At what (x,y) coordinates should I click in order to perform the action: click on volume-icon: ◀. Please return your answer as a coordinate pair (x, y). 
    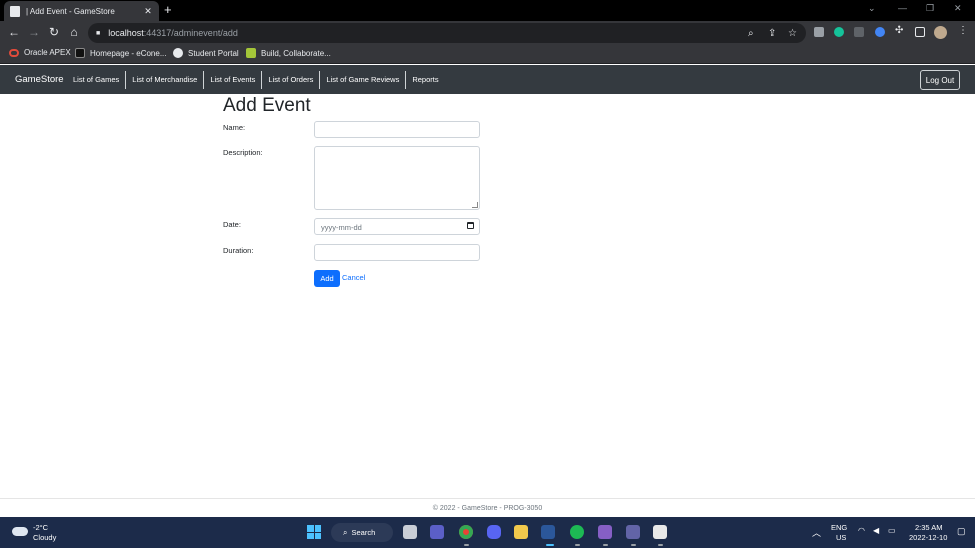
    Looking at the image, I should click on (876, 530).